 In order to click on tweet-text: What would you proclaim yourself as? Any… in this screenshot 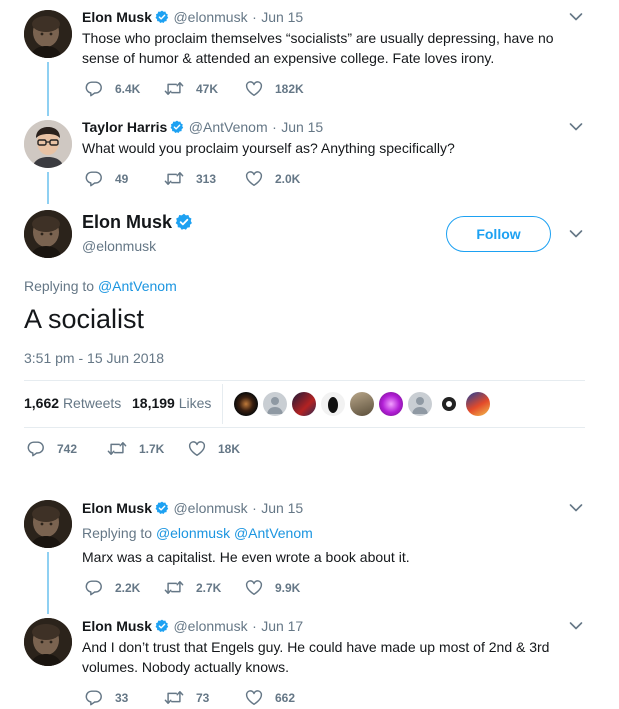, I will do `click(268, 148)`.